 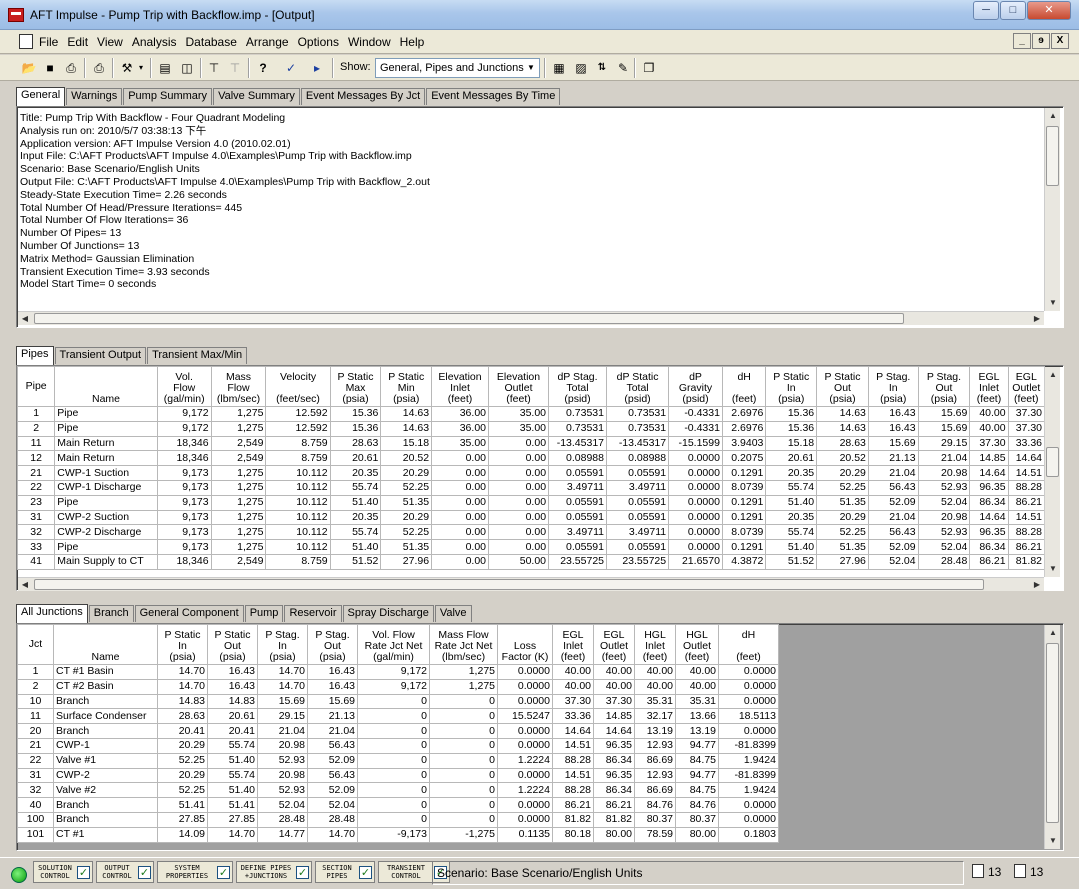 What do you see at coordinates (267, 42) in the screenshot?
I see `menu-arrange: Arrange` at bounding box center [267, 42].